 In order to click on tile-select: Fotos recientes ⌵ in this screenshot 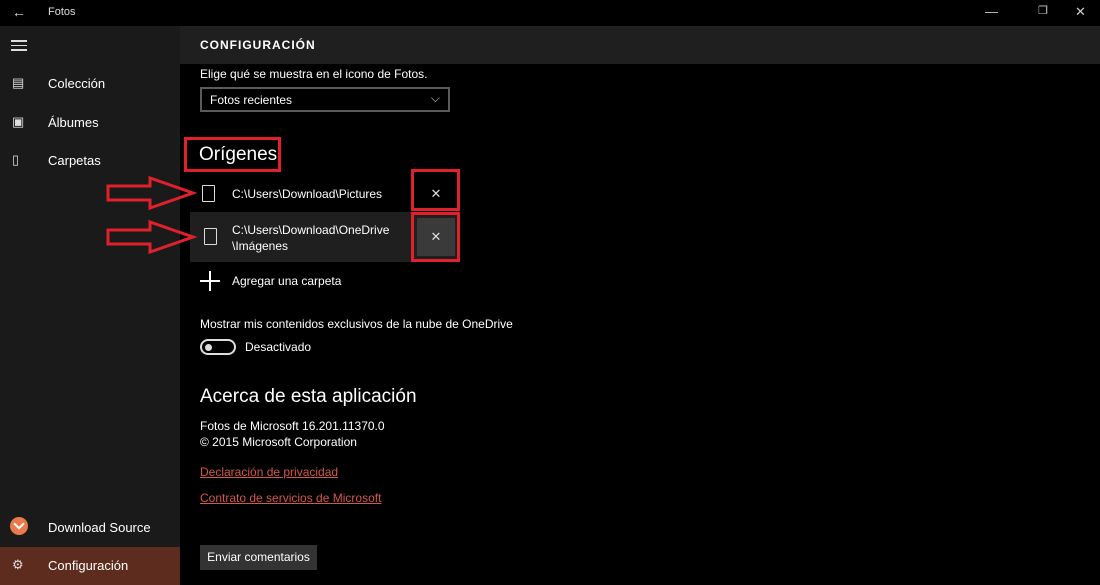, I will do `click(325, 99)`.